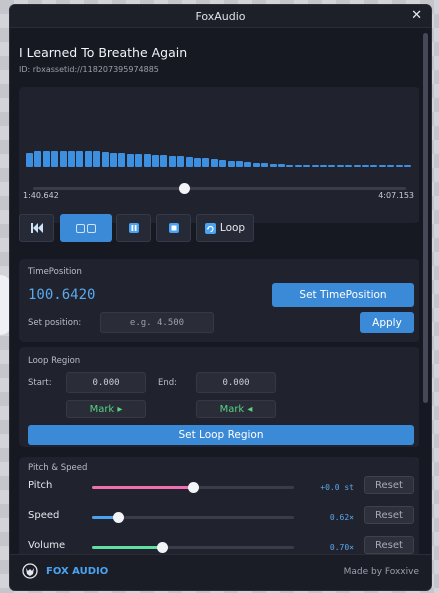 Image resolution: width=439 pixels, height=593 pixels. I want to click on loop-label: Loop, so click(232, 228).